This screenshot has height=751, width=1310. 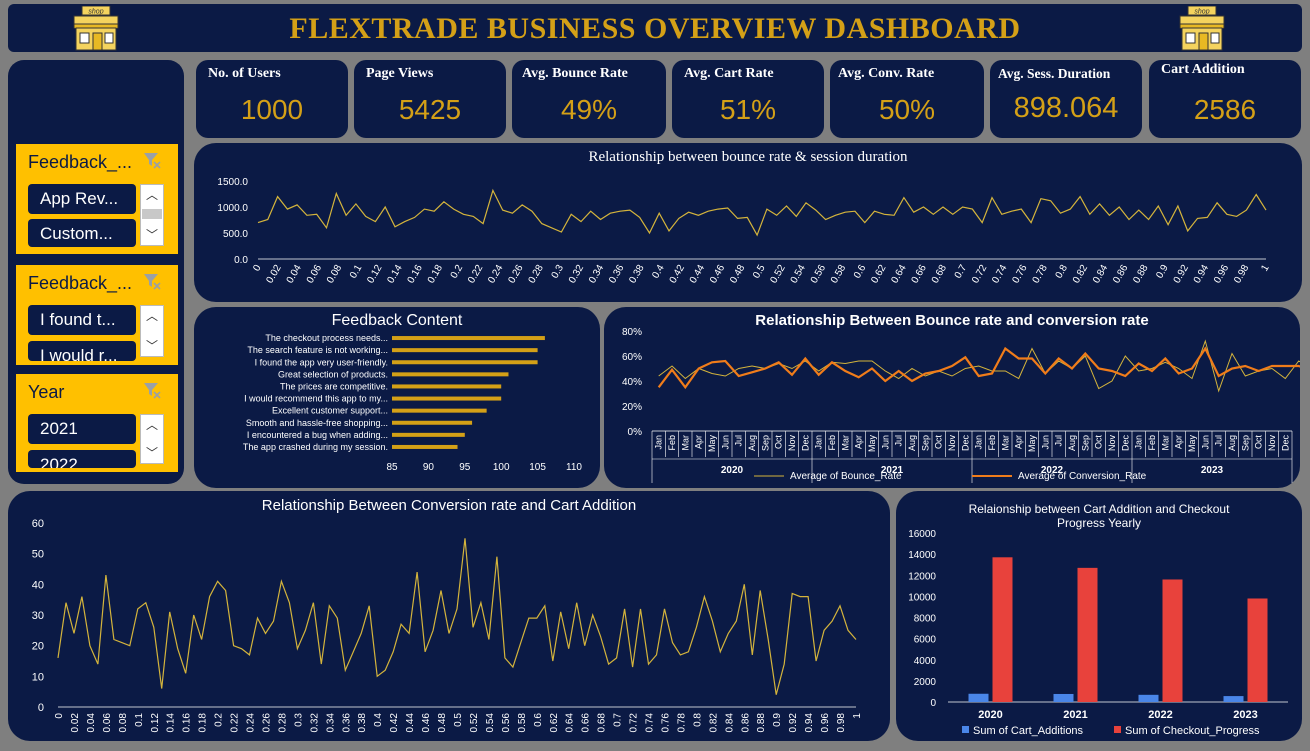 I want to click on x-tick-label: 0.04, so click(x=294, y=274).